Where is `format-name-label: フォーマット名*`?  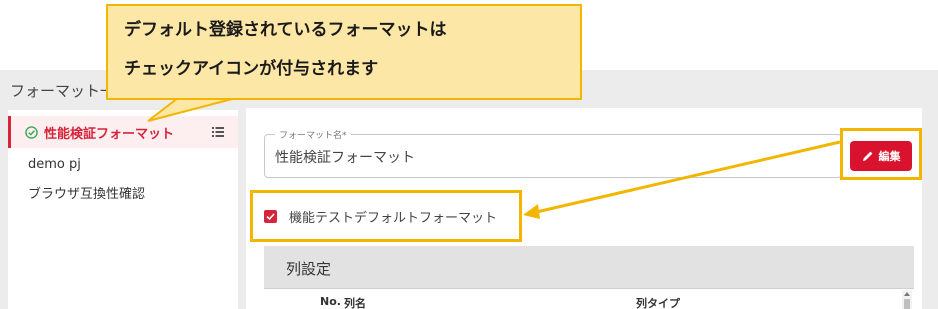
format-name-label: フォーマット名* is located at coordinates (313, 134).